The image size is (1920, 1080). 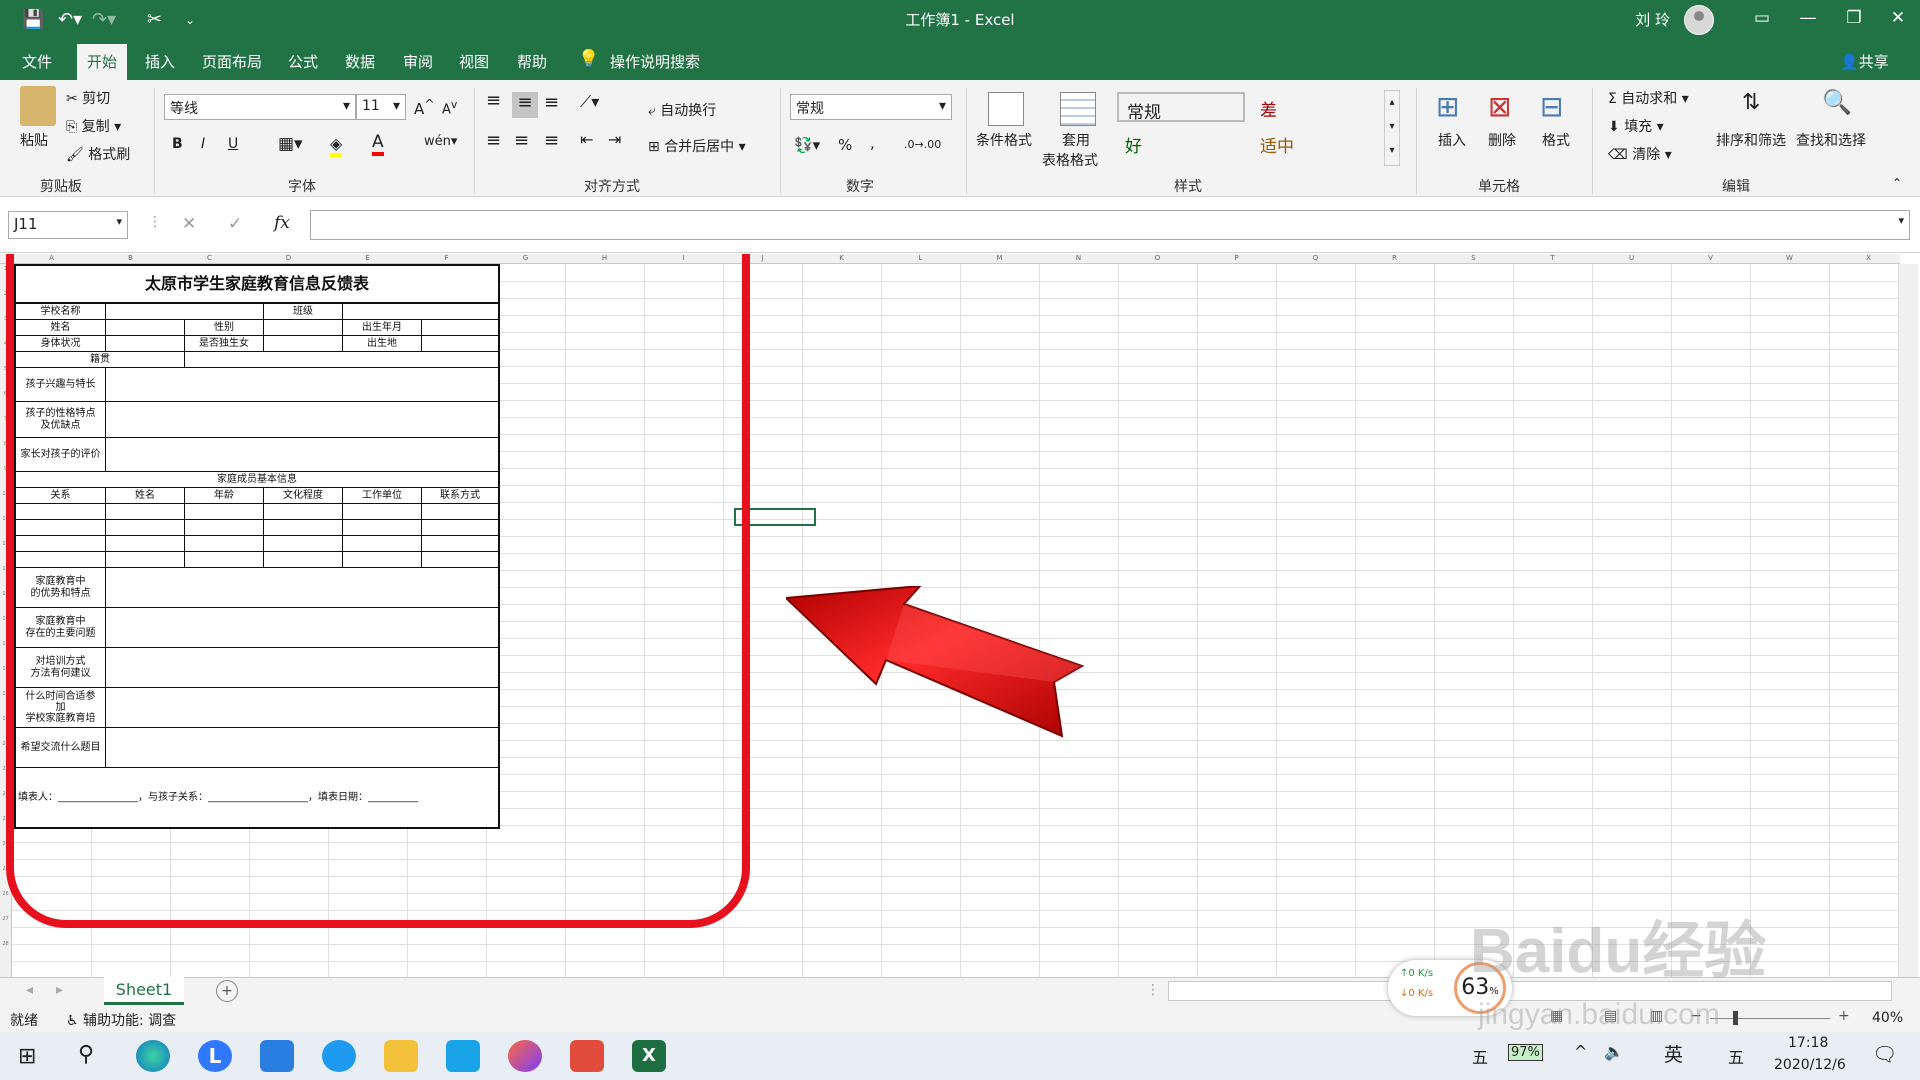 I want to click on style-neutral: 适中, so click(x=1316, y=143).